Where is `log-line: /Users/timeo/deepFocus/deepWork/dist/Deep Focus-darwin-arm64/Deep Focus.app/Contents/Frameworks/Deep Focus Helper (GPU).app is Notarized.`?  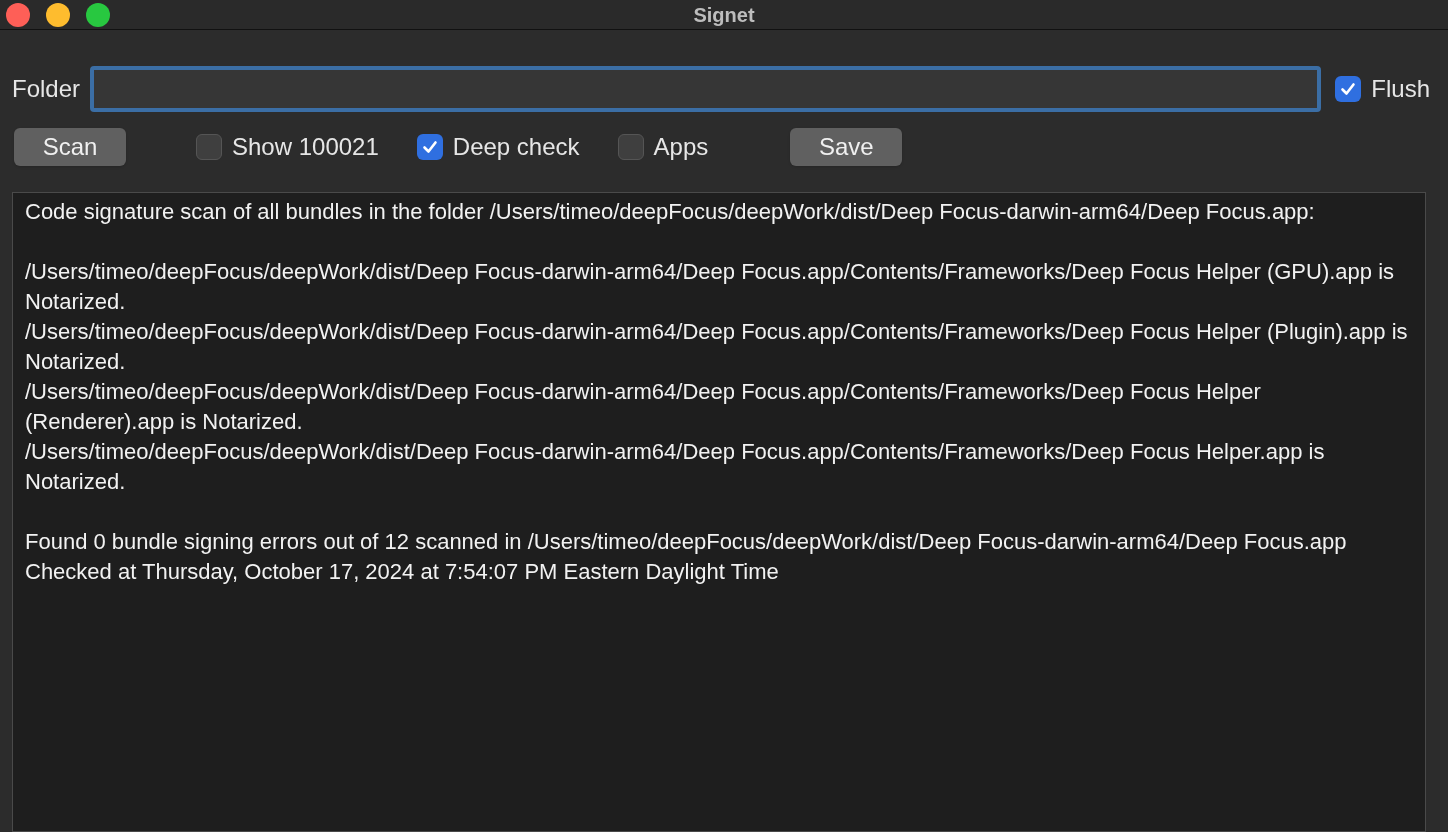 log-line: /Users/timeo/deepFocus/deepWork/dist/Deep Focus-darwin-arm64/Deep Focus.app/Contents/Frameworks/Deep Focus Helper (GPU).app is Notarized. is located at coordinates (710, 287).